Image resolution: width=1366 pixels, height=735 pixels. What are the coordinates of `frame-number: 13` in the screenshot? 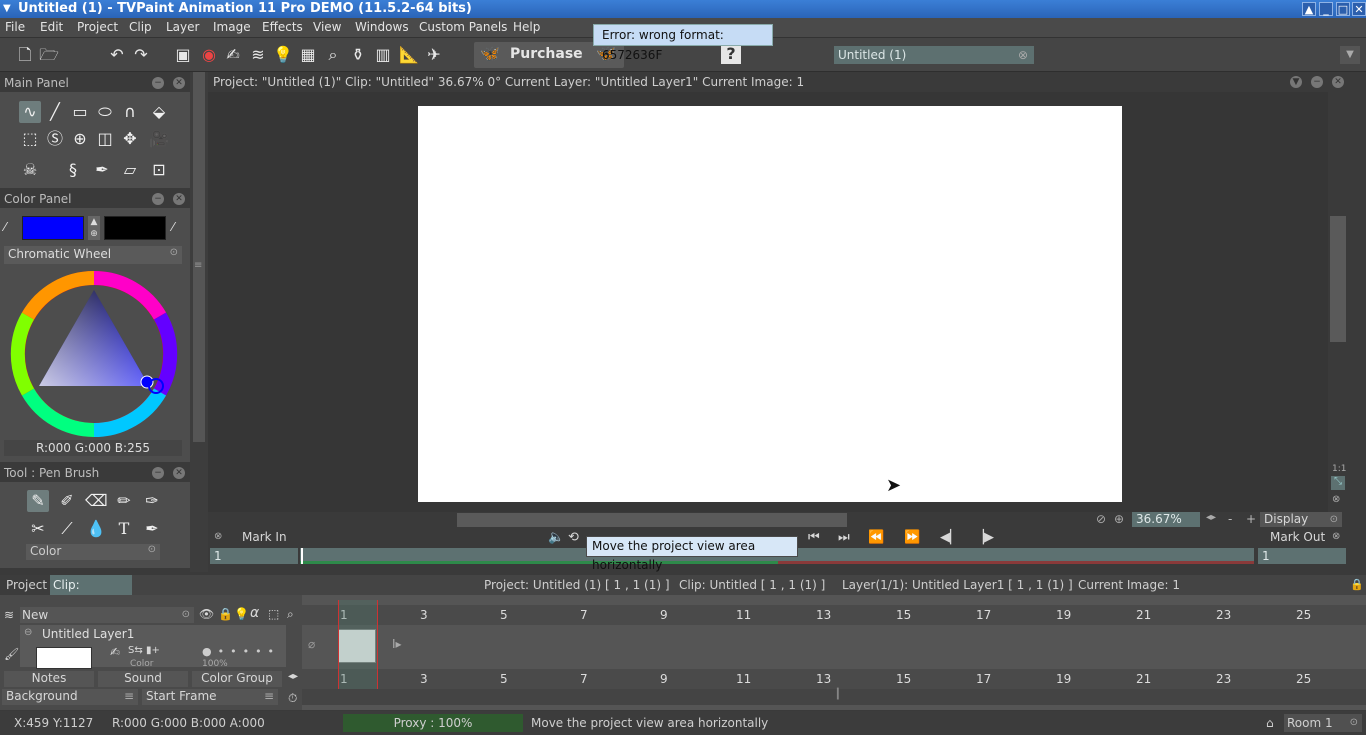 It's located at (823, 679).